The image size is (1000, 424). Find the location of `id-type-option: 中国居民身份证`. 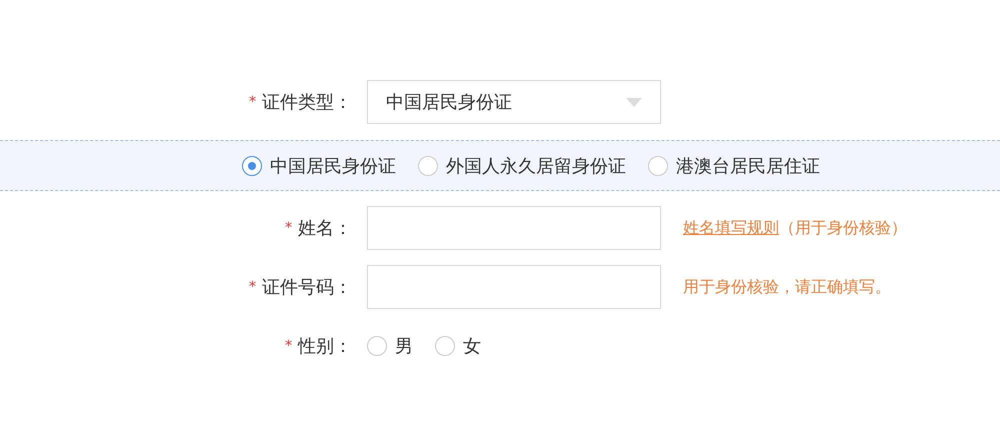

id-type-option: 中国居民身份证 is located at coordinates (319, 166).